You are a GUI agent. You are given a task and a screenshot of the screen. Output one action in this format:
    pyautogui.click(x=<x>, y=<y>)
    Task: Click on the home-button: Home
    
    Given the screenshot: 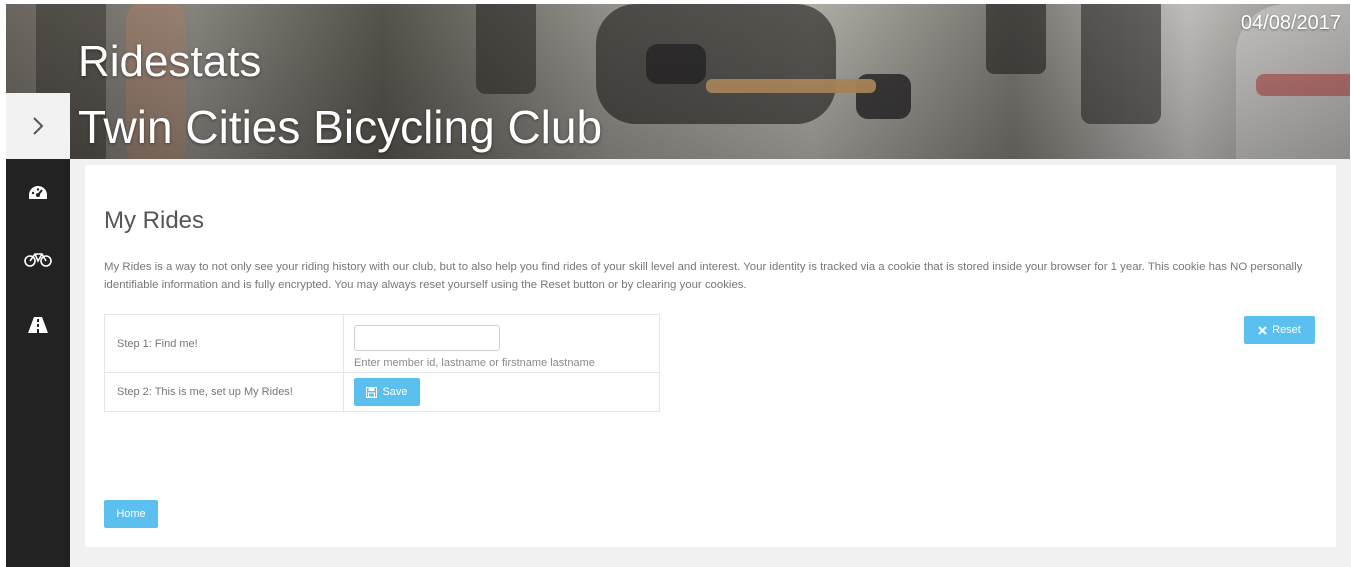 What is the action you would take?
    pyautogui.click(x=131, y=514)
    